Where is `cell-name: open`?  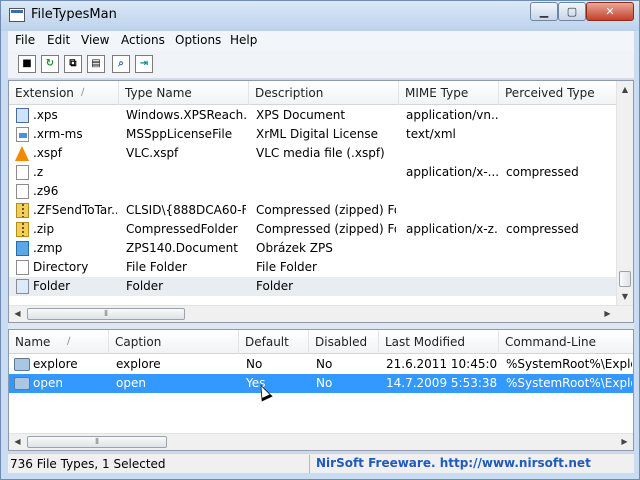 cell-name: open is located at coordinates (48, 383).